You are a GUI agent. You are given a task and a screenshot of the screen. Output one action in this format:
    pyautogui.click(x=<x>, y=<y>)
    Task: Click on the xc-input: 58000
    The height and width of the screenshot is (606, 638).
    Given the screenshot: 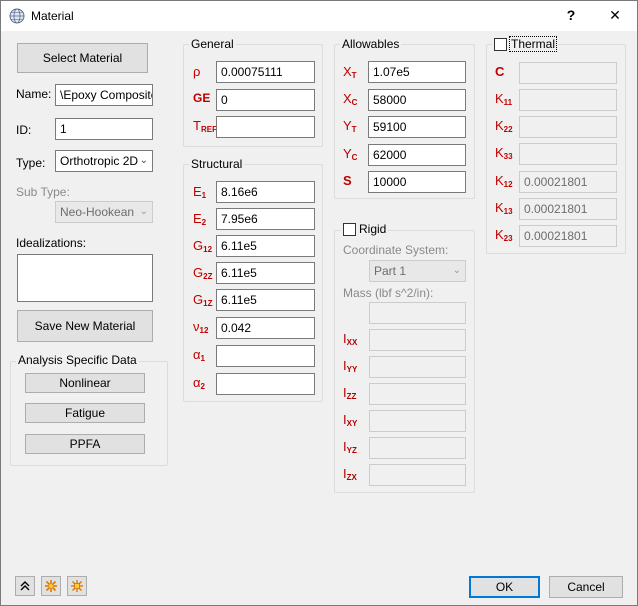 What is the action you would take?
    pyautogui.click(x=417, y=100)
    